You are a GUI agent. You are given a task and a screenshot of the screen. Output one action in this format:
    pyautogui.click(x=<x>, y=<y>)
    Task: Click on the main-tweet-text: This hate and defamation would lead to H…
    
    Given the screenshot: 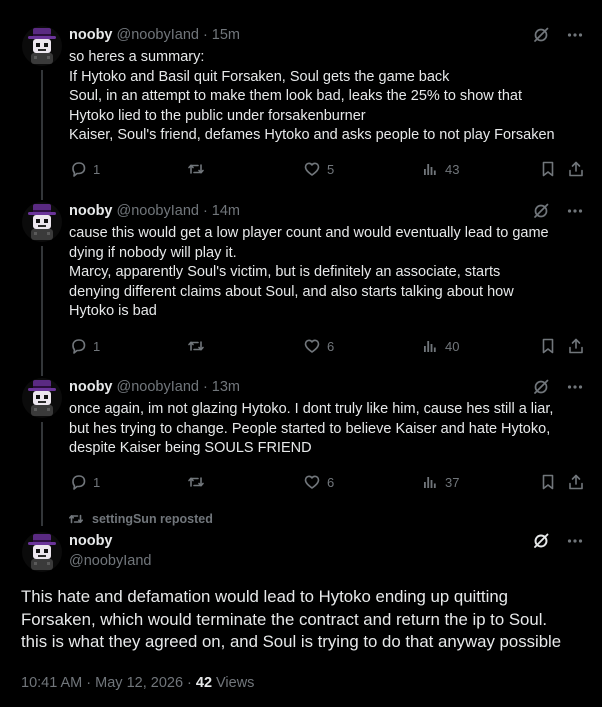 What is the action you would take?
    pyautogui.click(x=306, y=620)
    